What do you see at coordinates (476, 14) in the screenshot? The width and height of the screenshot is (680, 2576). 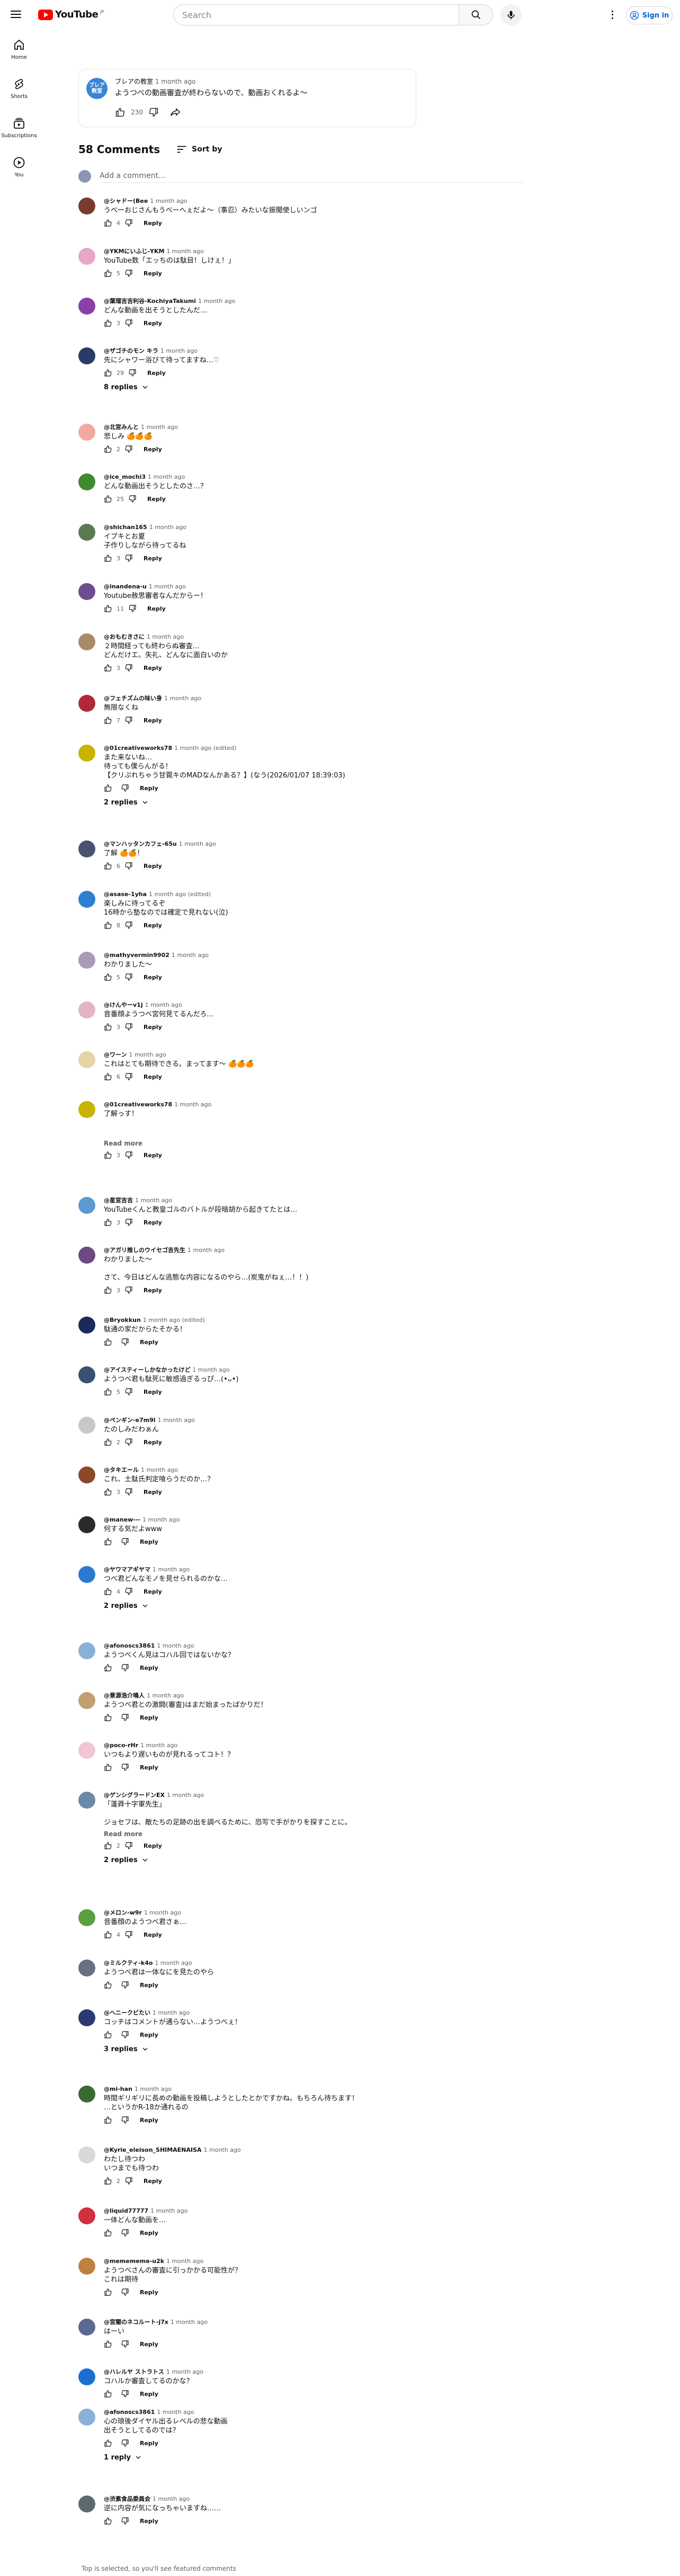 I see `search-button` at bounding box center [476, 14].